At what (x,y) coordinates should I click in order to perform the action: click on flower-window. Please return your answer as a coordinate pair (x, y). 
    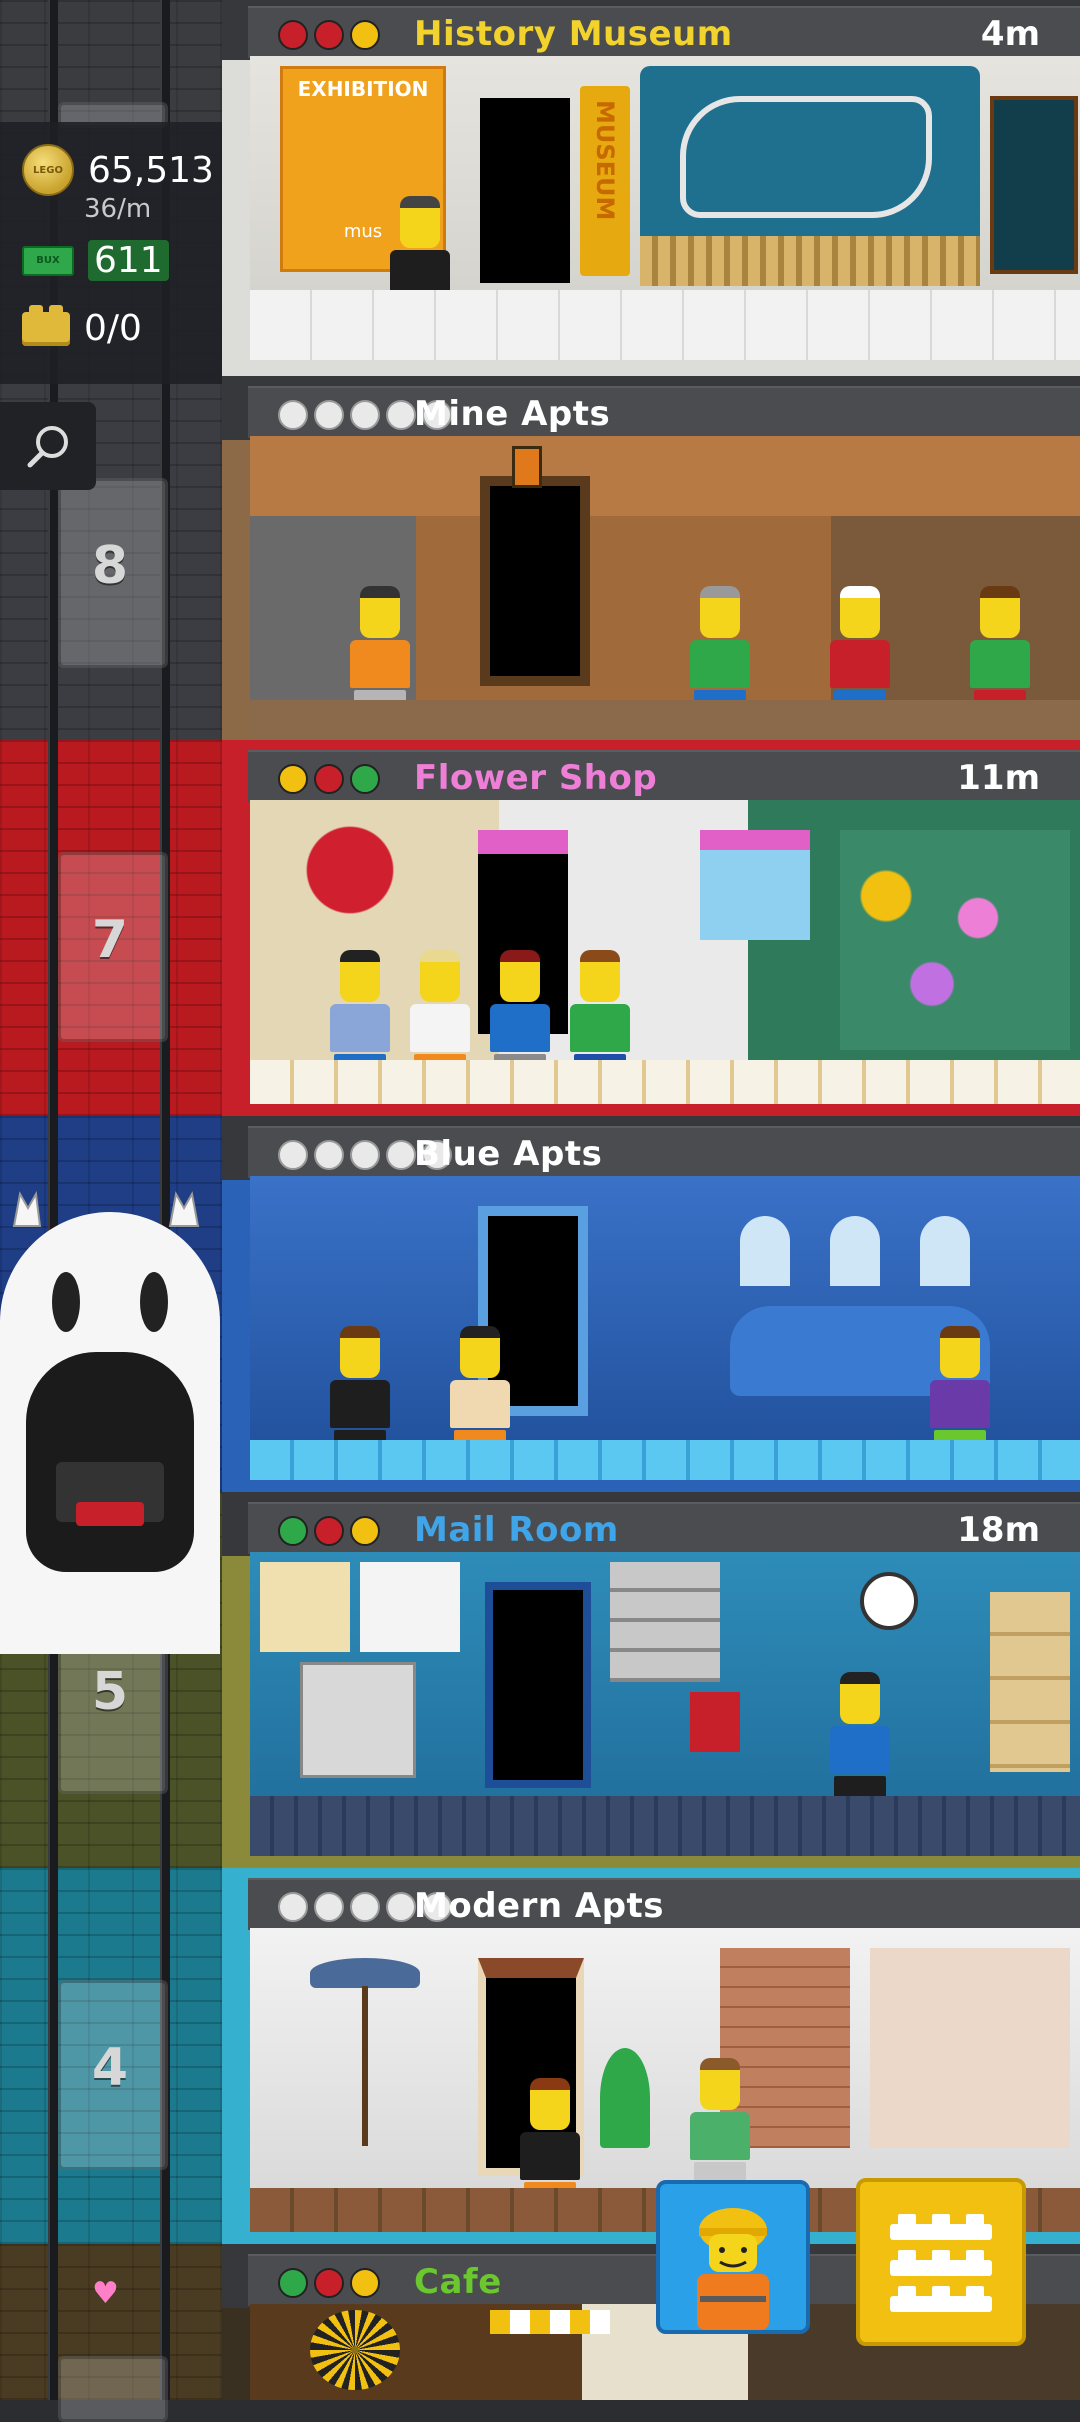
    Looking at the image, I should click on (755, 885).